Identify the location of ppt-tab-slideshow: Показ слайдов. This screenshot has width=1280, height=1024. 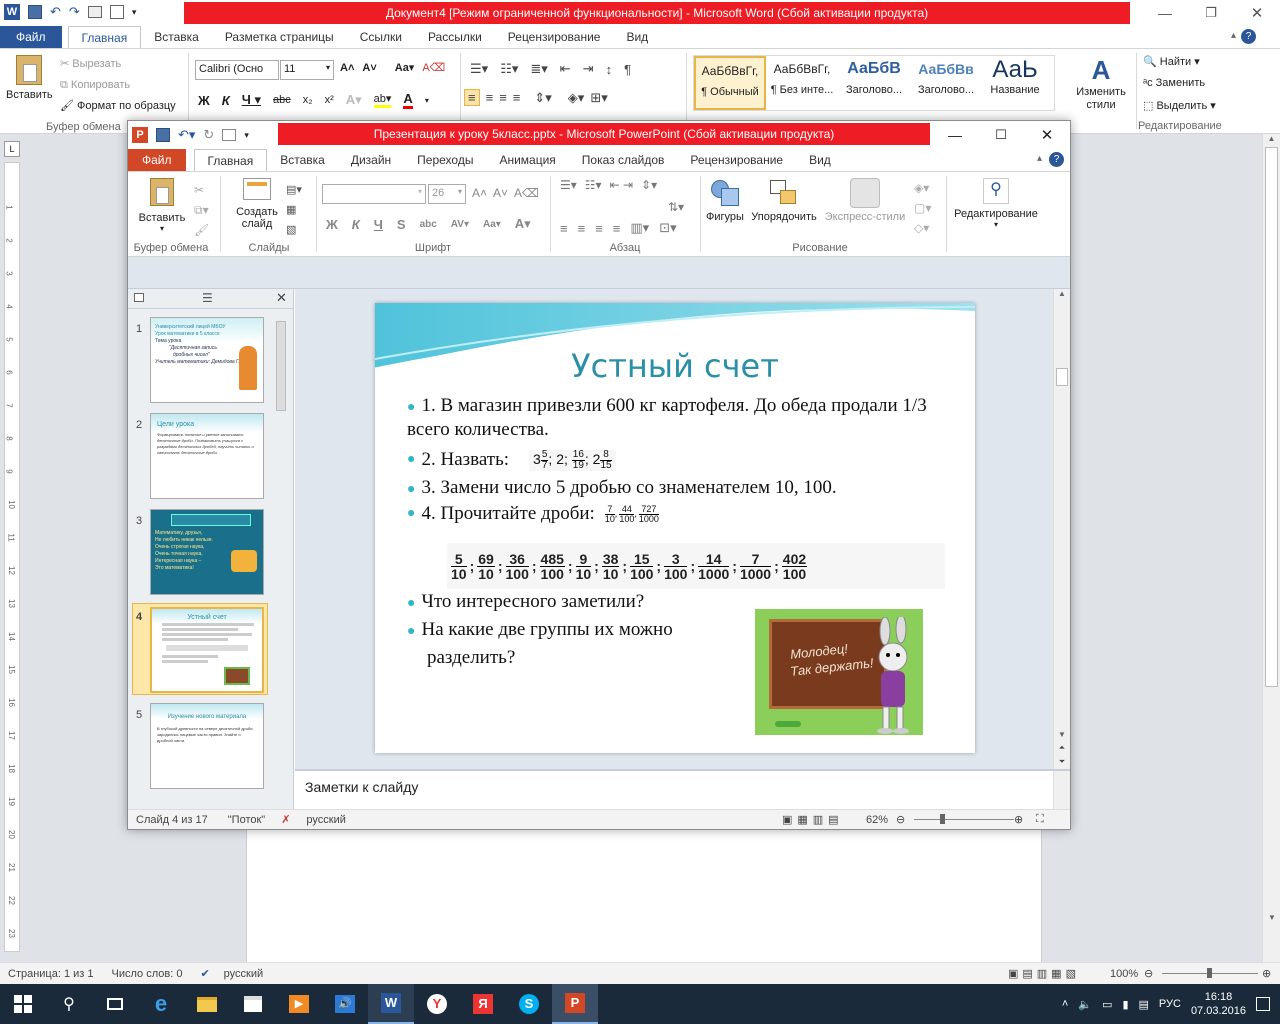
(623, 160).